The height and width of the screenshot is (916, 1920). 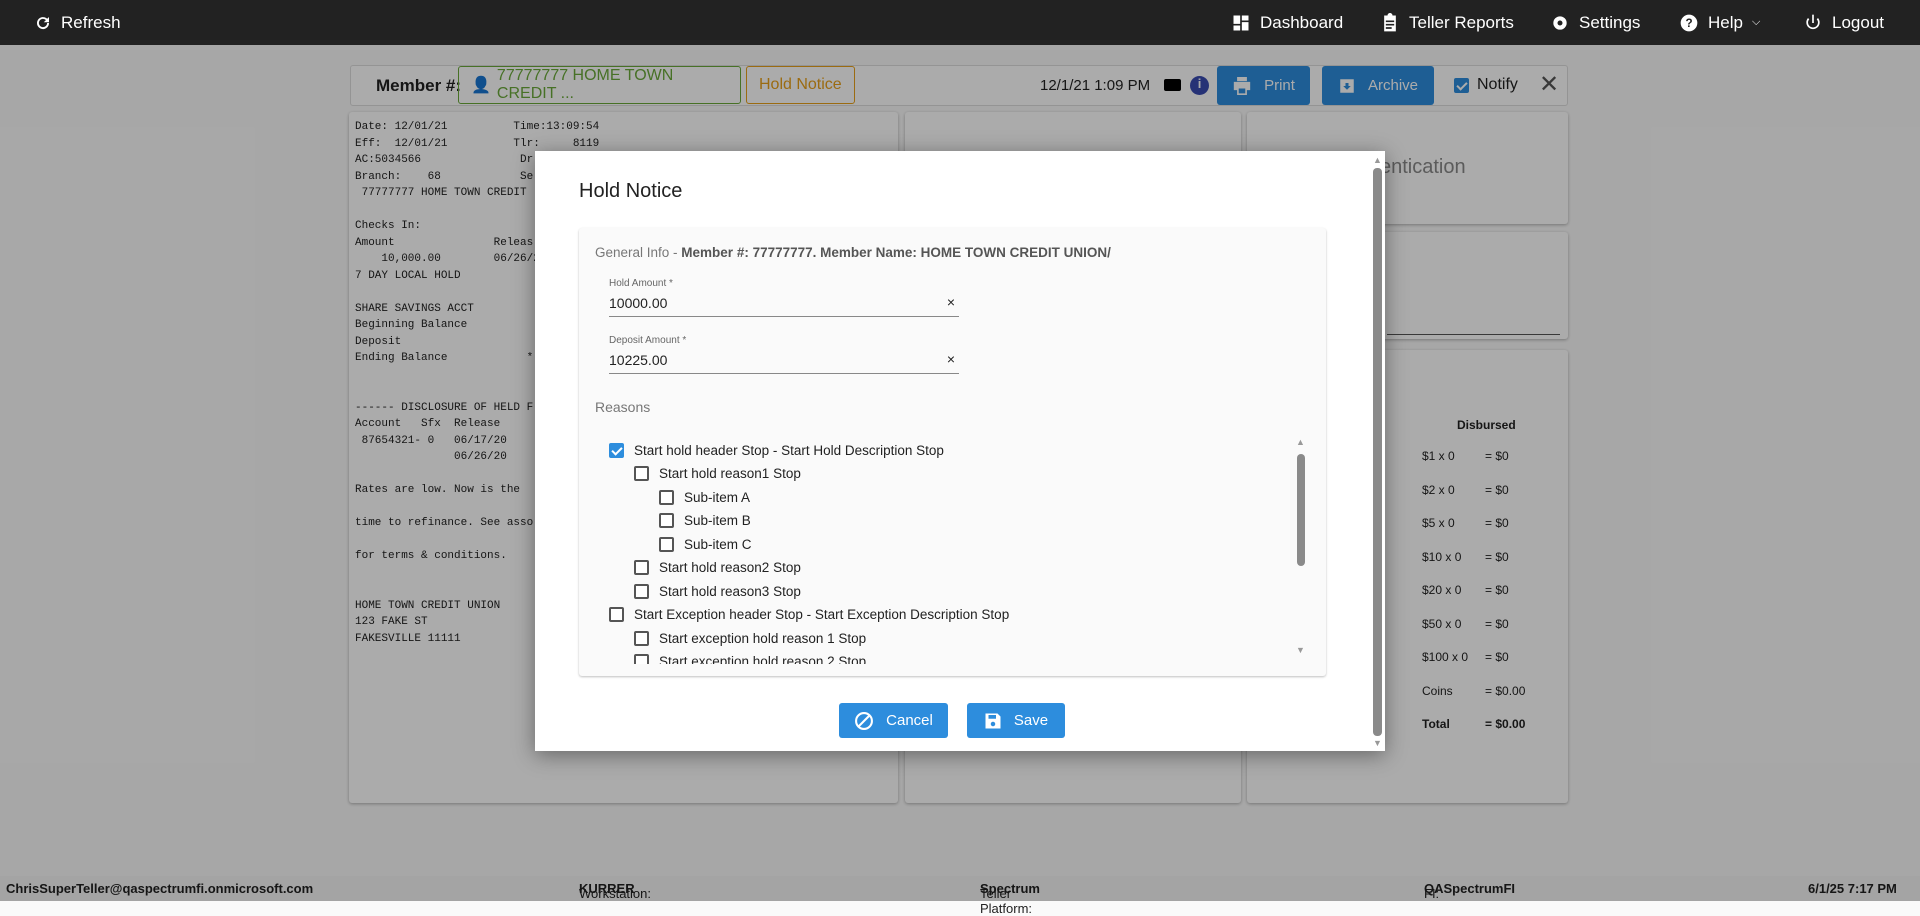 What do you see at coordinates (641, 283) in the screenshot?
I see `hold-amount-label: Hold Amount *` at bounding box center [641, 283].